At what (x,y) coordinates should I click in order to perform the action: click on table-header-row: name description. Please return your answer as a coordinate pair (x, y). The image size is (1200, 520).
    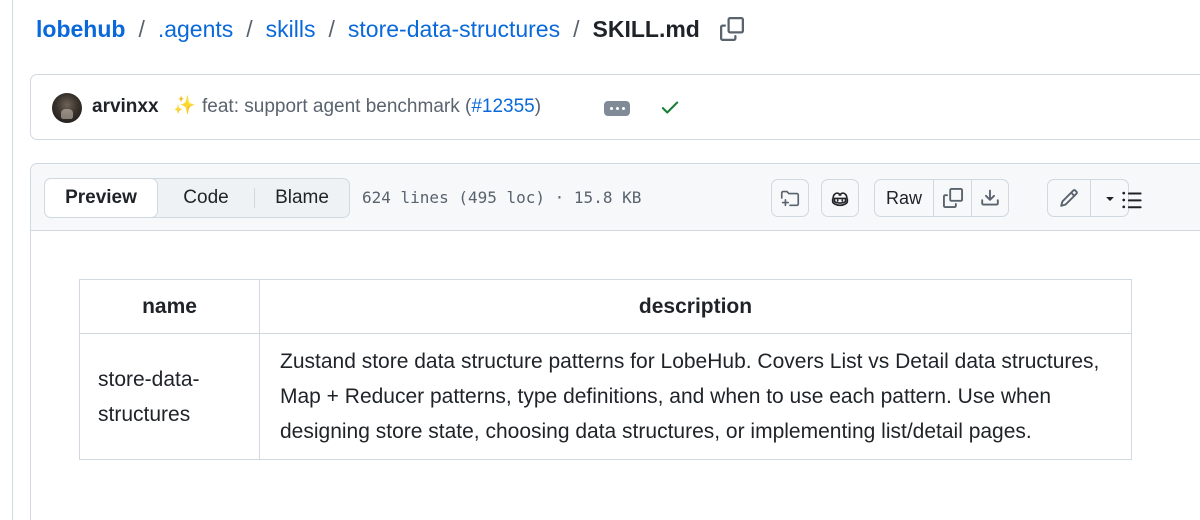
    Looking at the image, I should click on (605, 306).